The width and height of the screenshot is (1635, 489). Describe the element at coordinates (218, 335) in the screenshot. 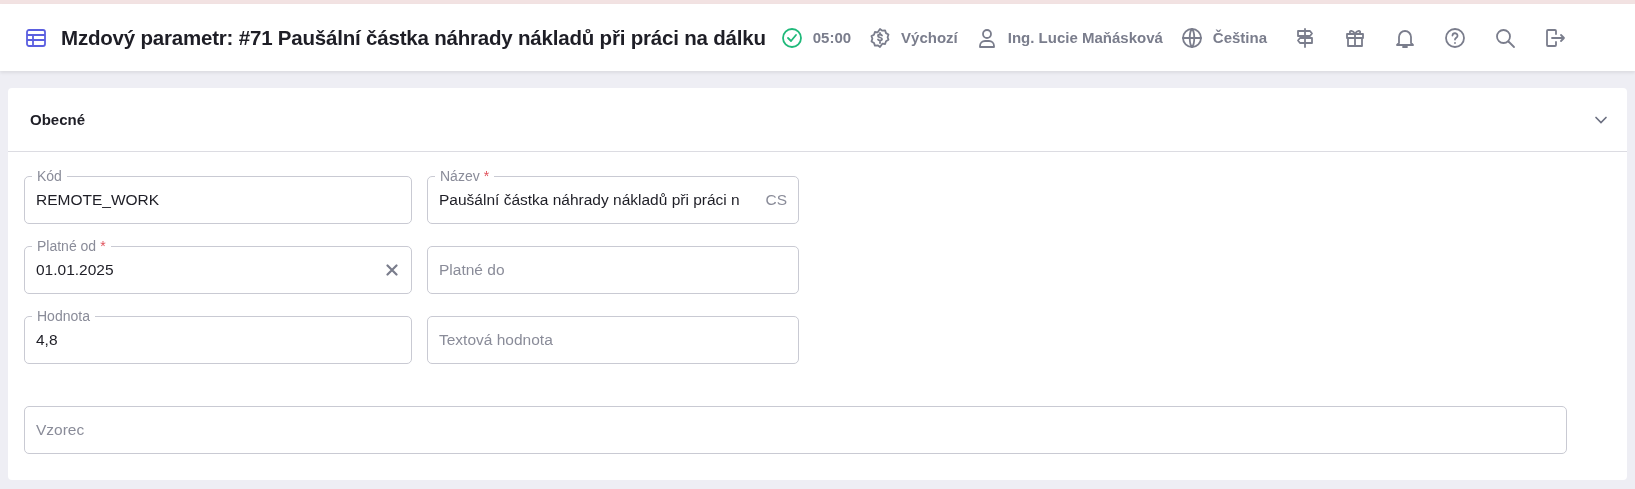

I see `input-field: Hodnota 4,8` at that location.